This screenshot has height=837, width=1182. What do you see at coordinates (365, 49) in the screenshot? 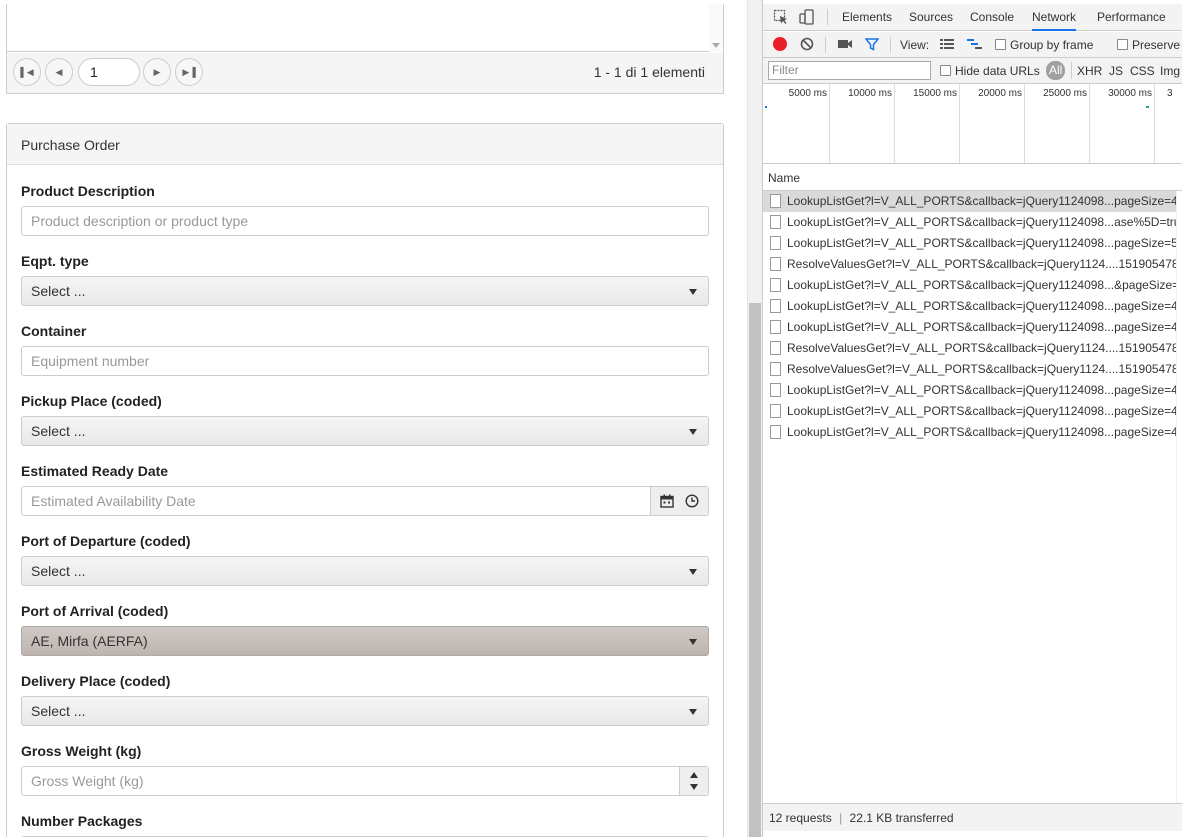
I see `grid-panel: ▌◀ ◀ 1 ▶ ▶▐ 1 - 1 di 1 elementi` at bounding box center [365, 49].